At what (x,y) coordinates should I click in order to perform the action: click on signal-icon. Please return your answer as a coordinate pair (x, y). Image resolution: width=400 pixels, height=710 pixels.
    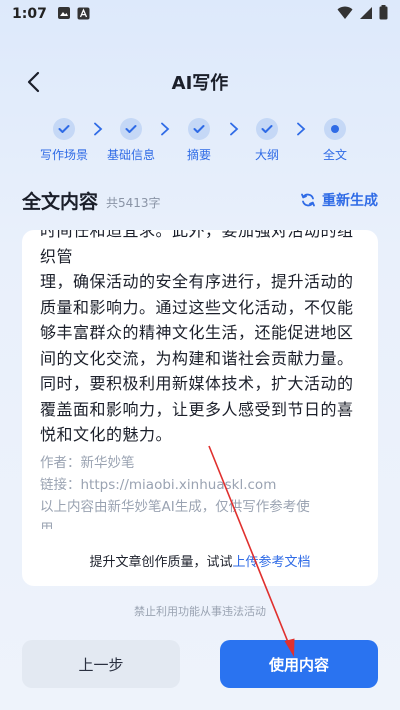
    Looking at the image, I should click on (366, 14).